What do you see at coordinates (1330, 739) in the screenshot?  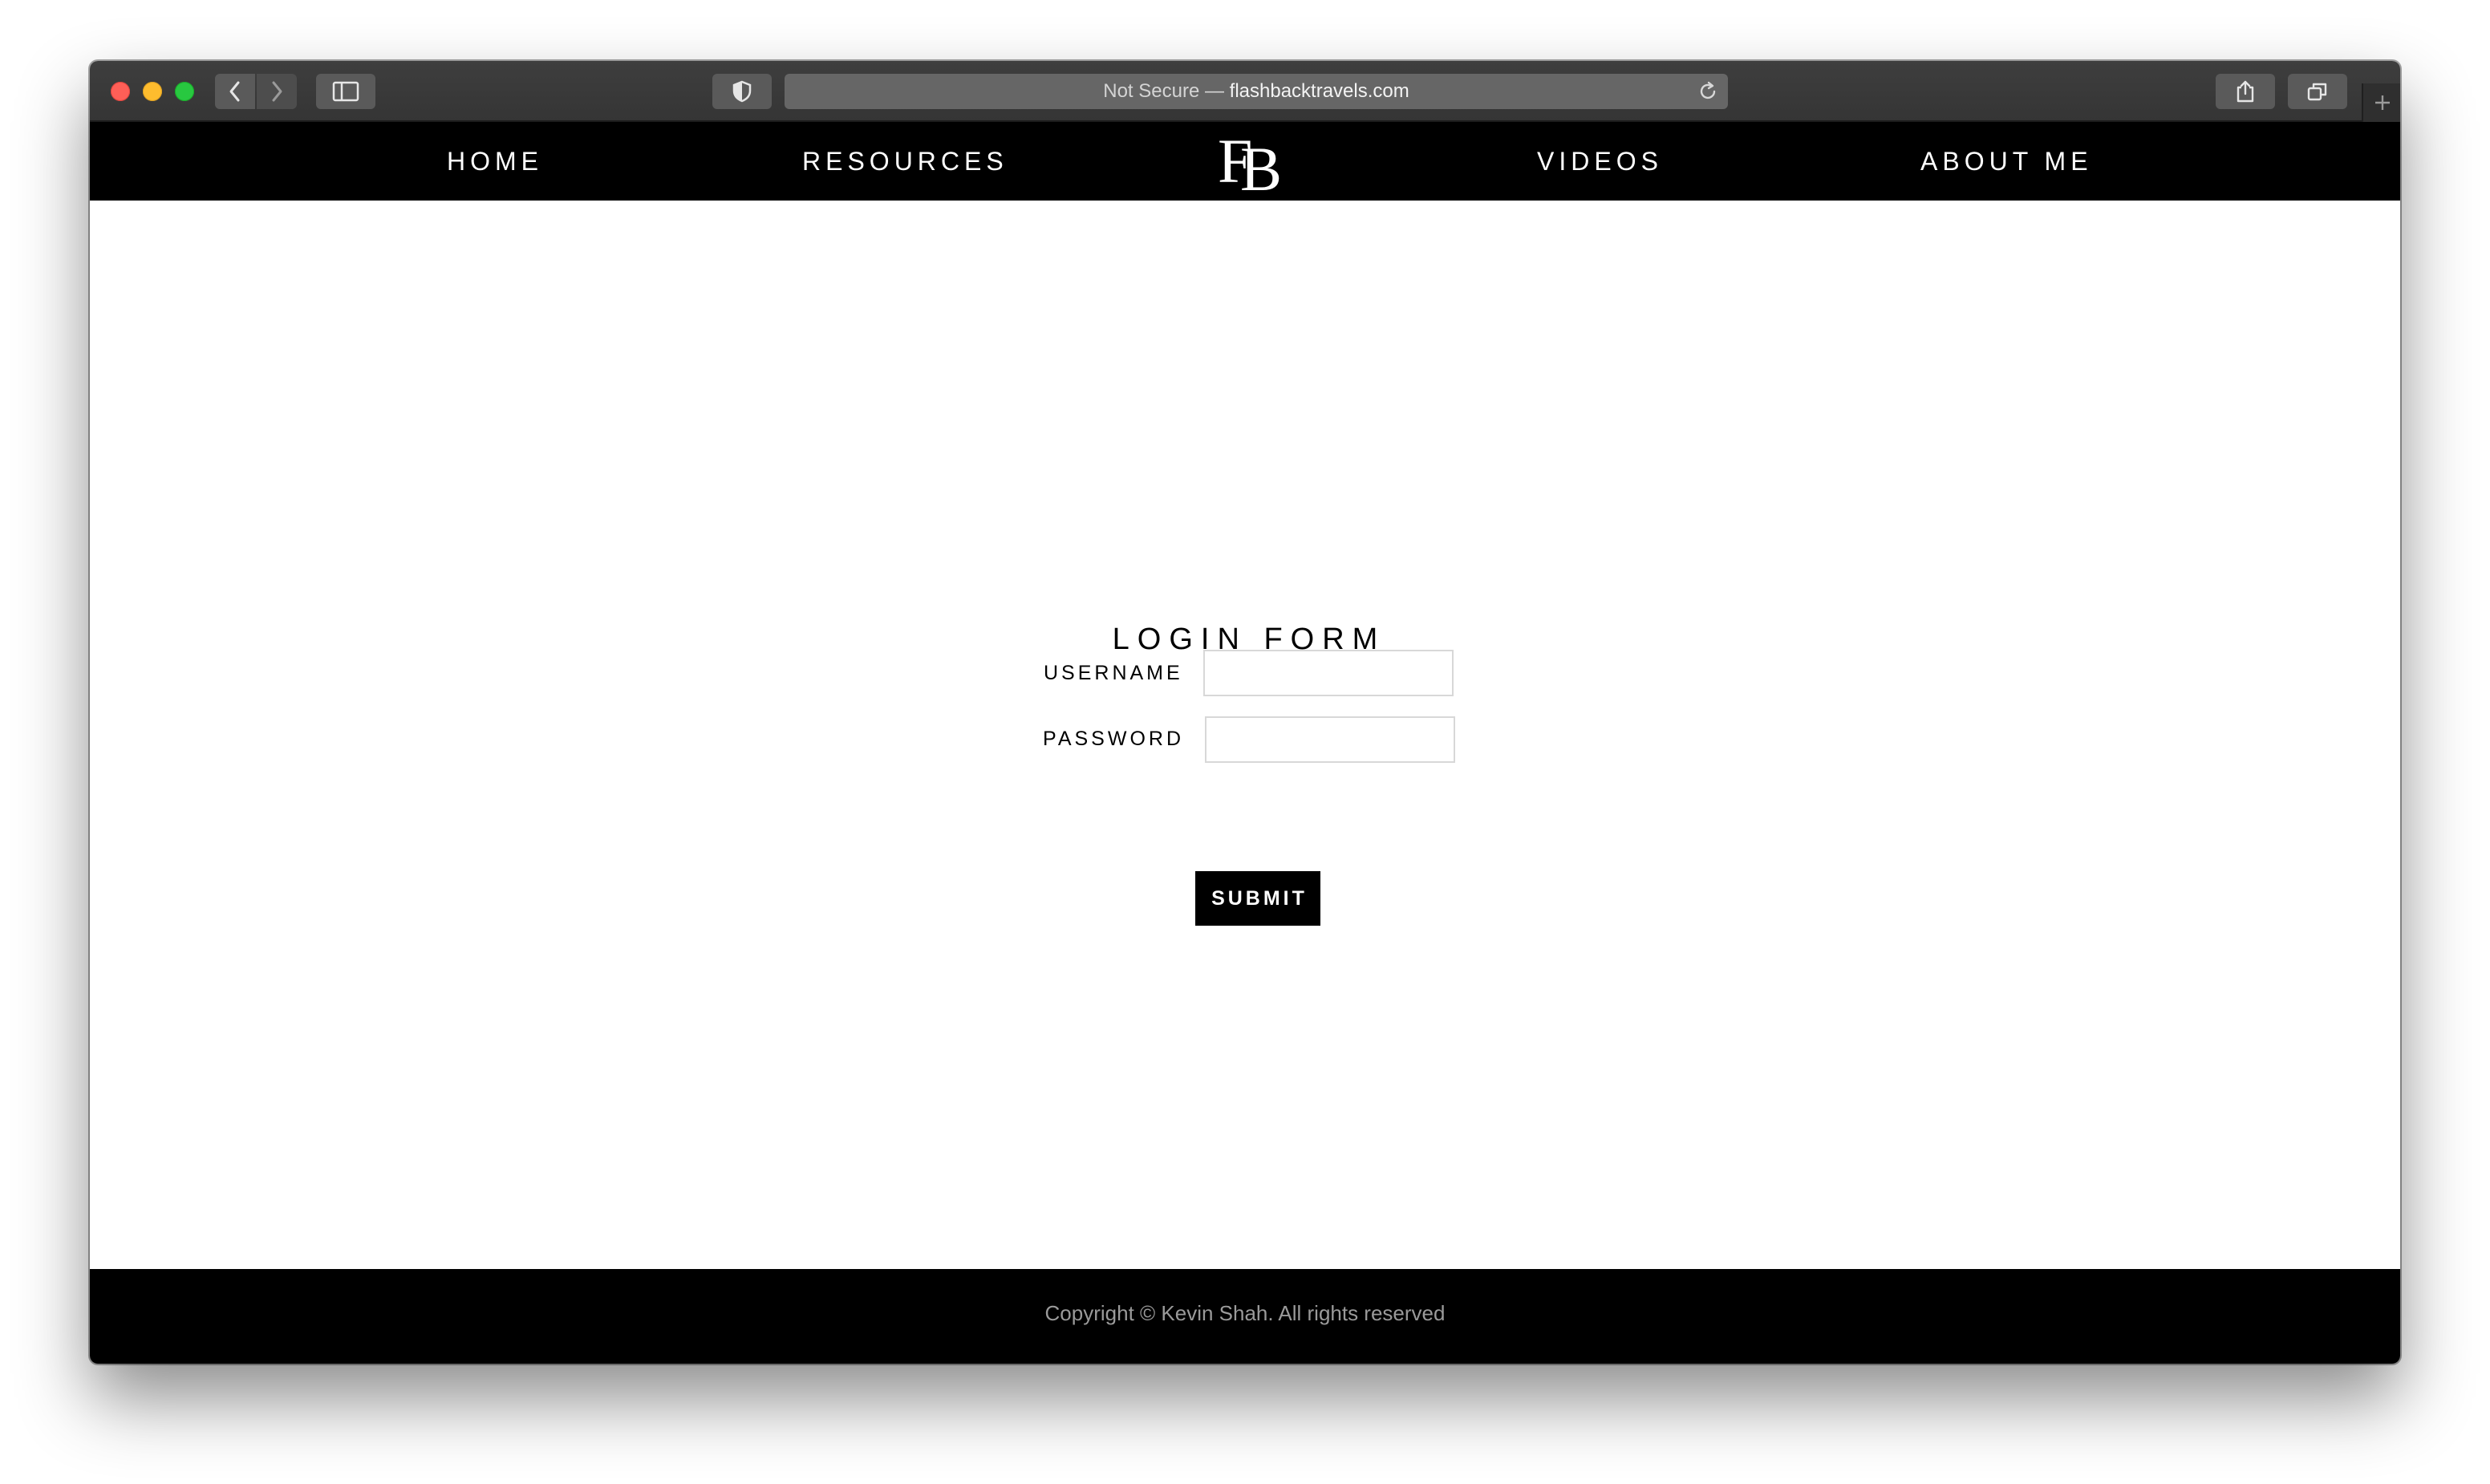 I see `password-input` at bounding box center [1330, 739].